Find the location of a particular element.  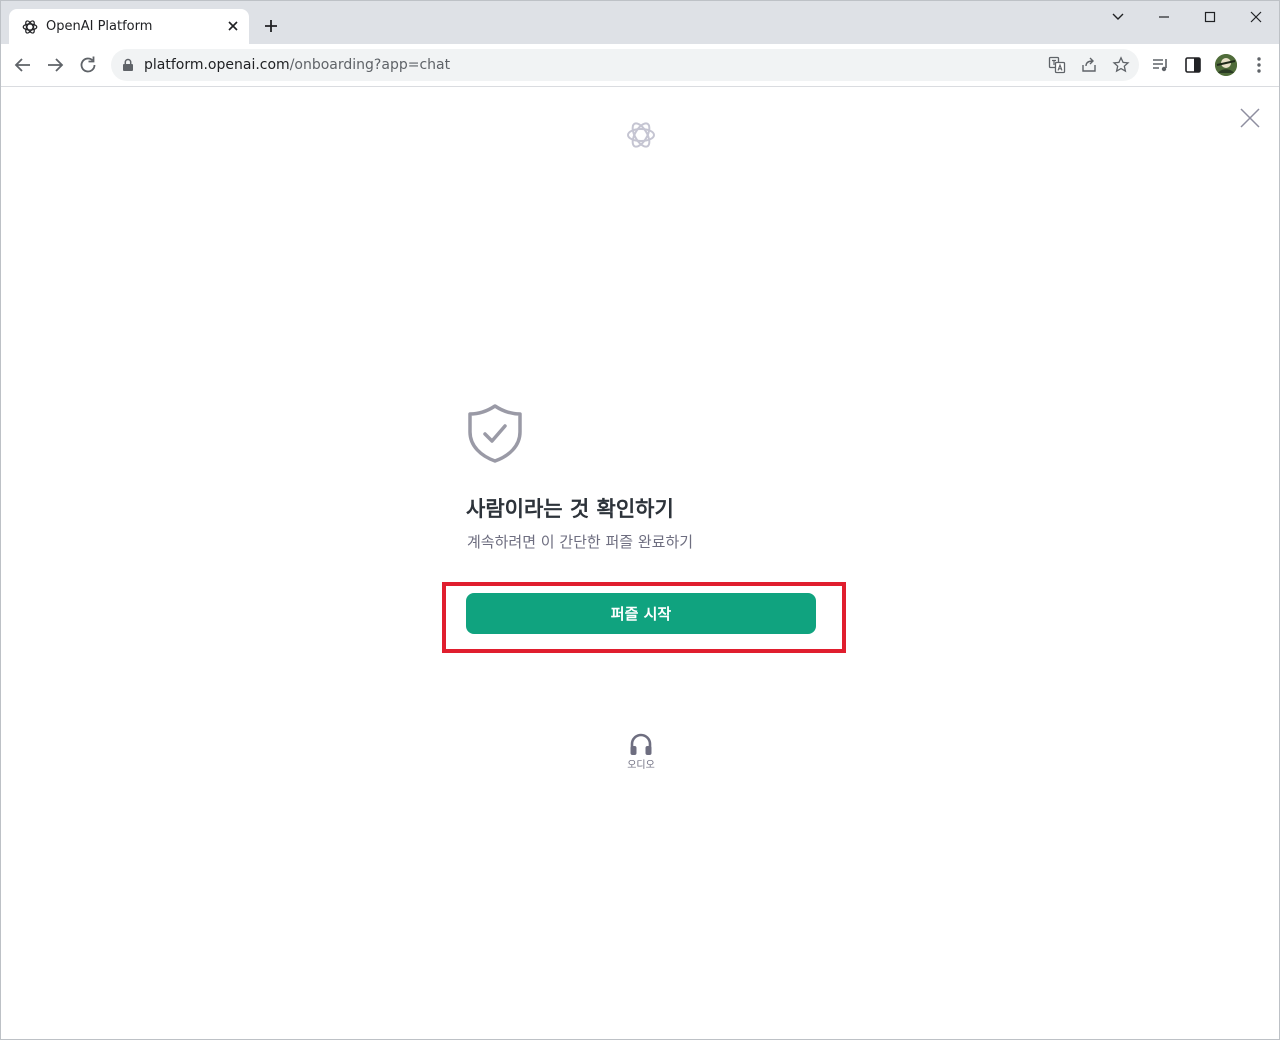

reload-icon is located at coordinates (88, 65).